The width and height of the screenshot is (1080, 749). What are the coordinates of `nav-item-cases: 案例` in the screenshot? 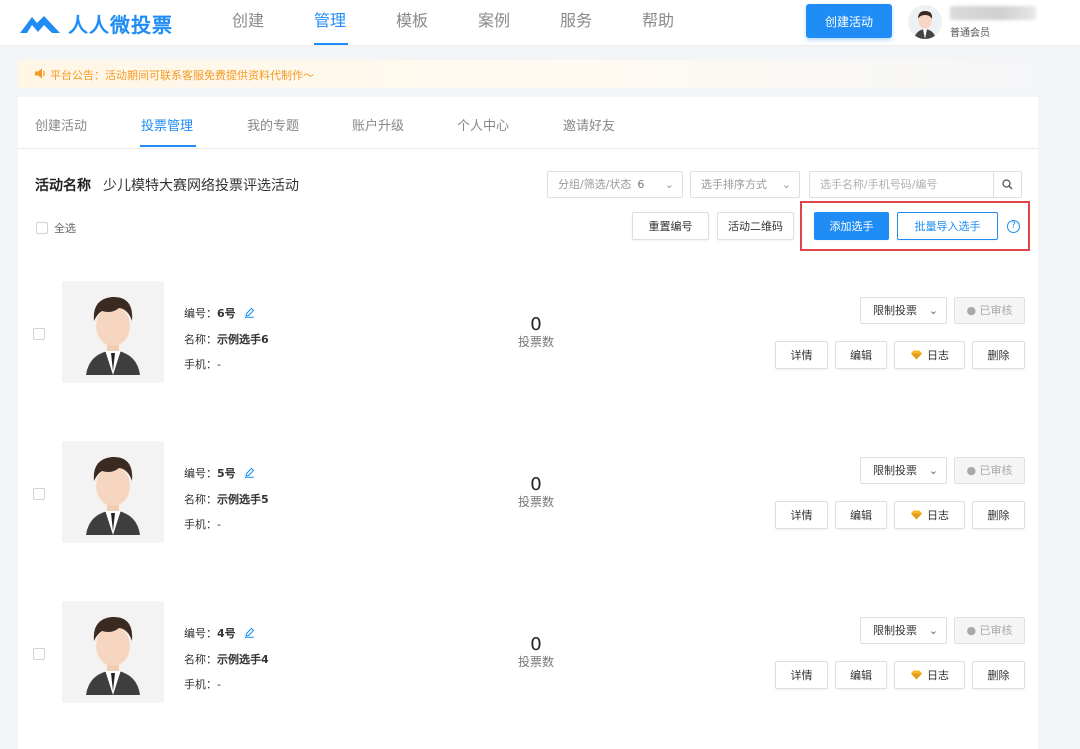 It's located at (519, 23).